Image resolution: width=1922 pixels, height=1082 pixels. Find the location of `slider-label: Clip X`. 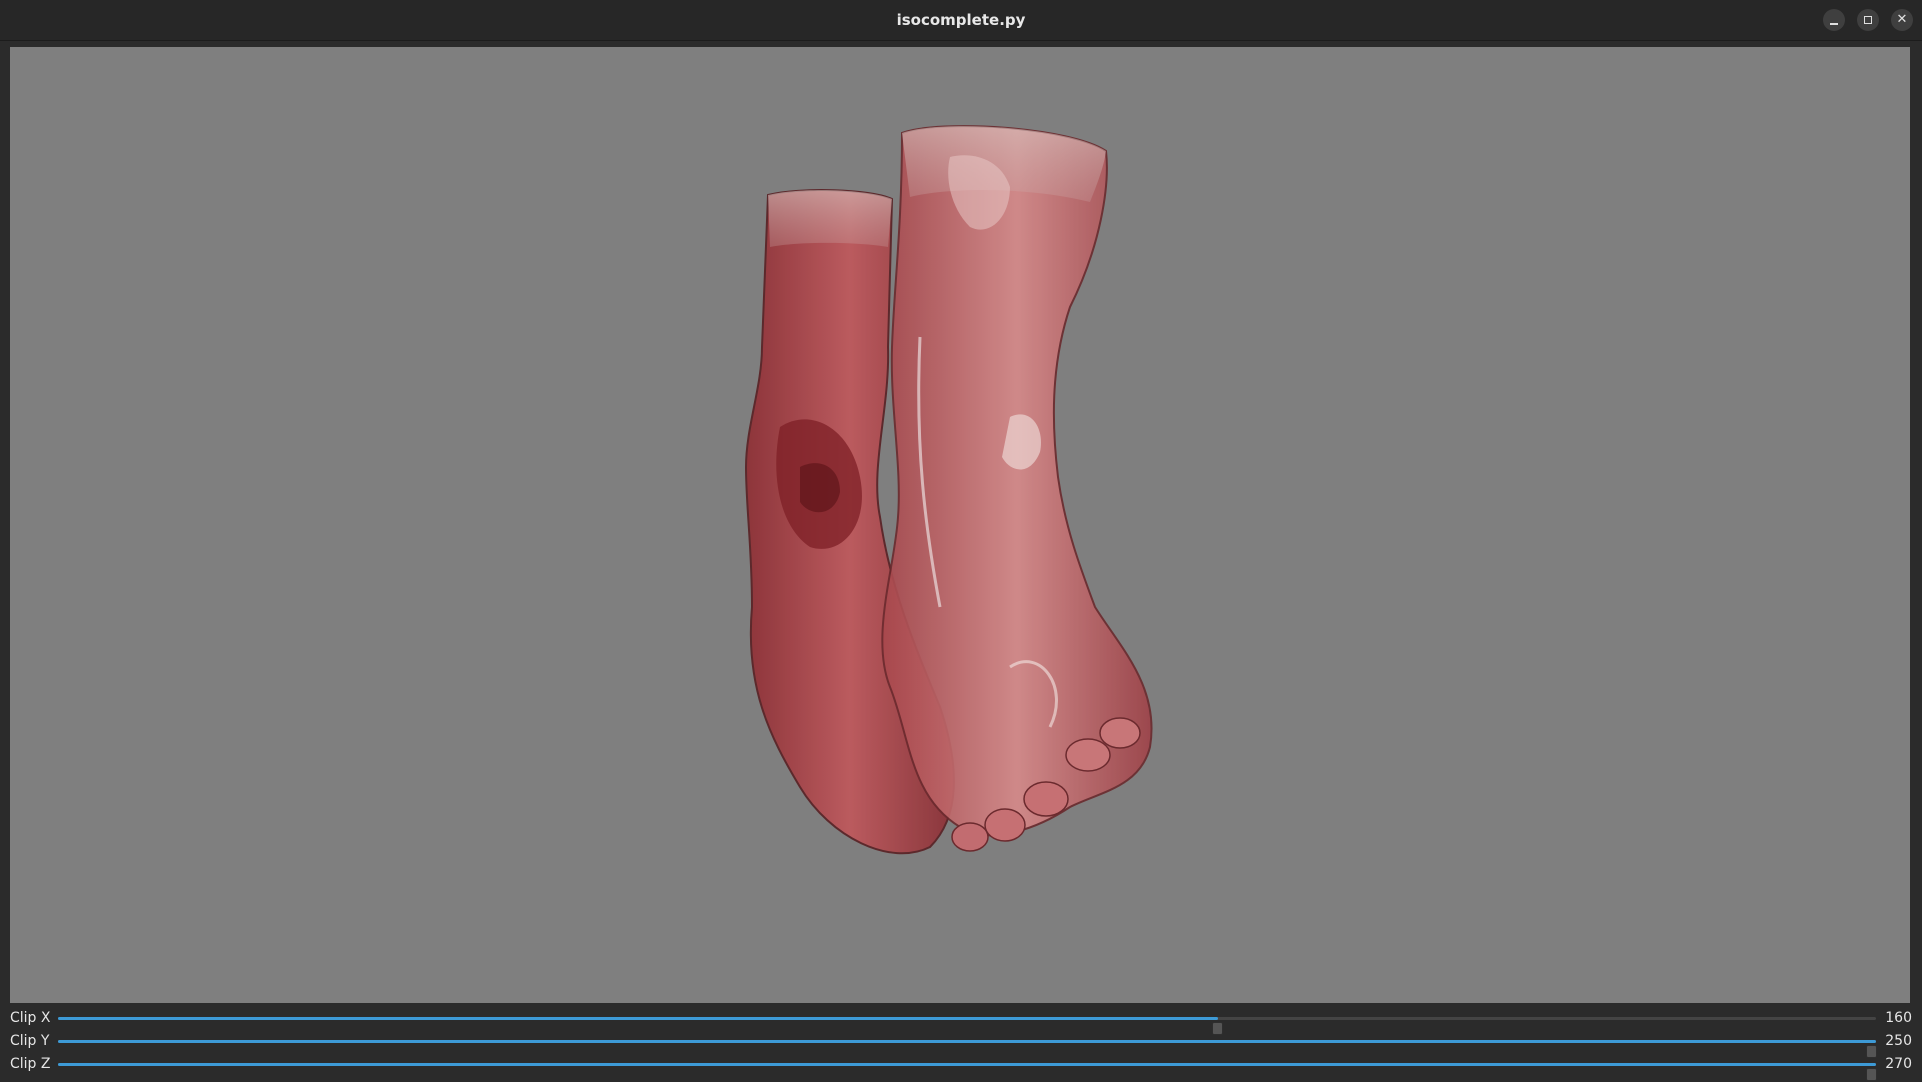

slider-label: Clip X is located at coordinates (30, 1018).